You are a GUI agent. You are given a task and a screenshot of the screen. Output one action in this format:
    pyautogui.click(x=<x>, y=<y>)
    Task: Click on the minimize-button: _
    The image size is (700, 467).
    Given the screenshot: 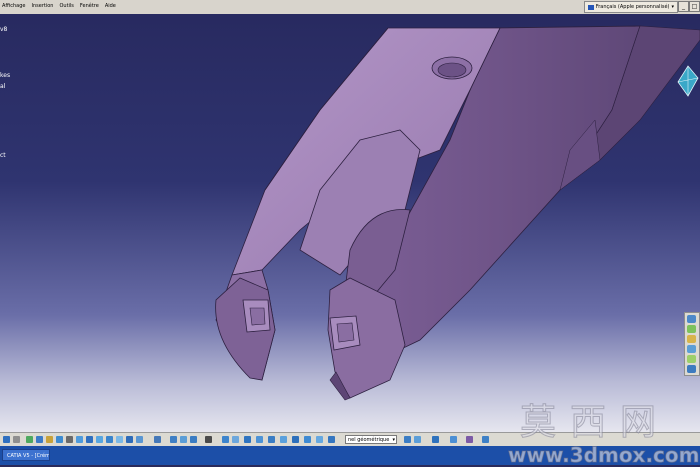 What is the action you would take?
    pyautogui.click(x=683, y=6)
    